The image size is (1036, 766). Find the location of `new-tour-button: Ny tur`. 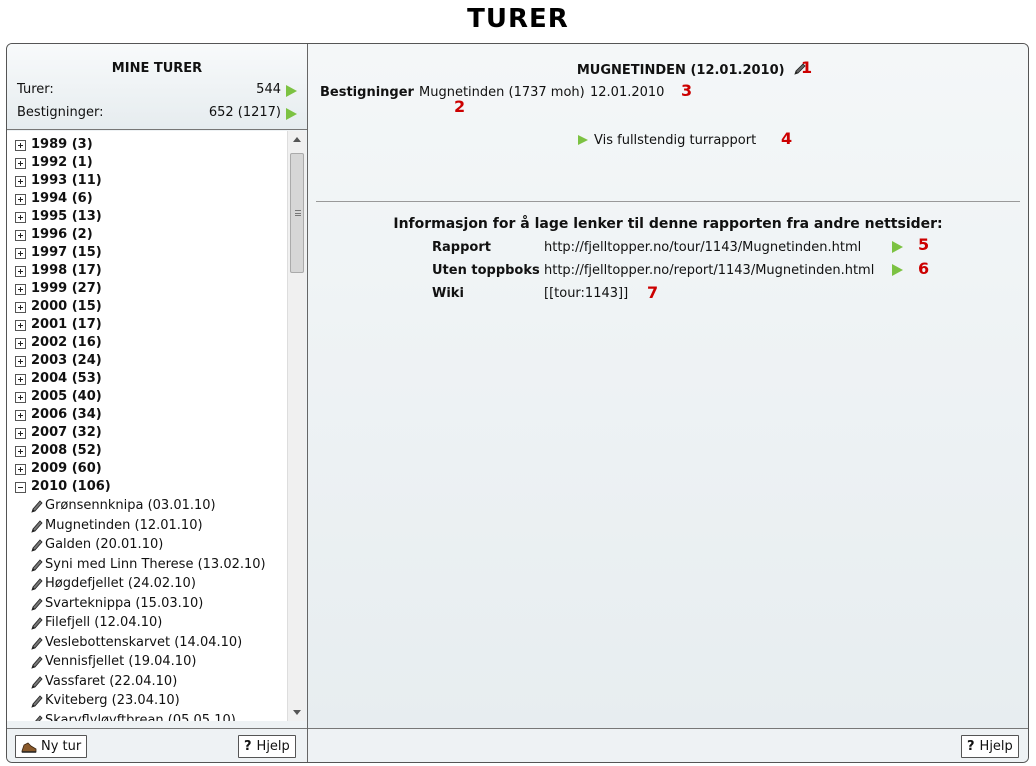

new-tour-button: Ny tur is located at coordinates (51, 746).